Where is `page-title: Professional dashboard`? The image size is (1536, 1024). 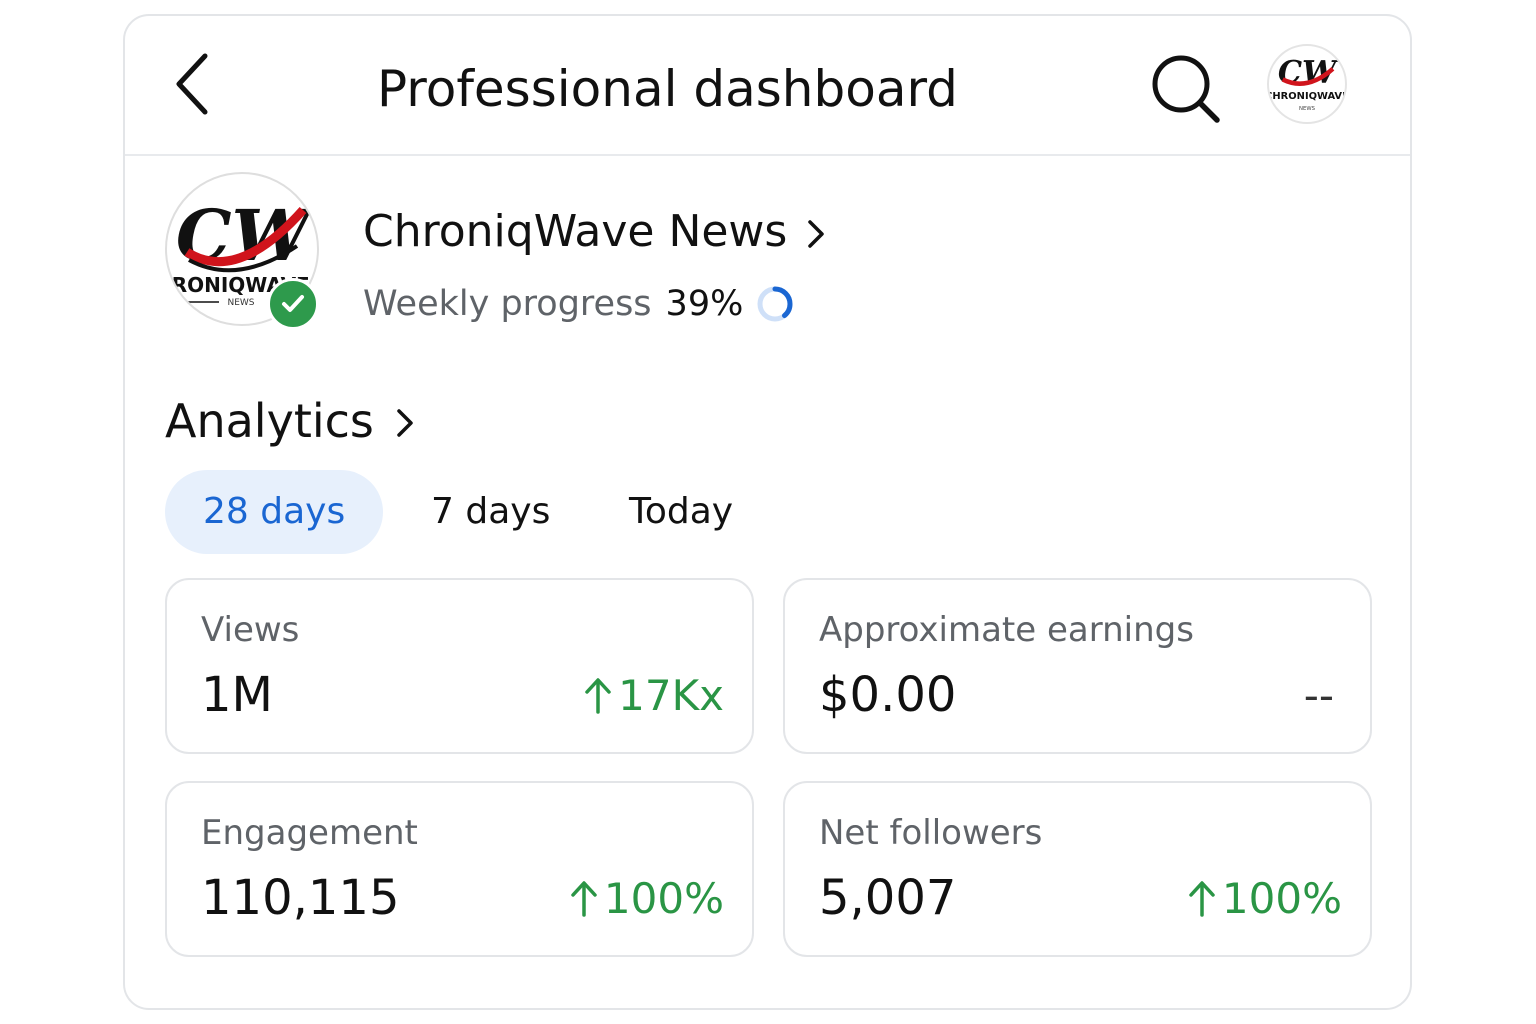 page-title: Professional dashboard is located at coordinates (667, 89).